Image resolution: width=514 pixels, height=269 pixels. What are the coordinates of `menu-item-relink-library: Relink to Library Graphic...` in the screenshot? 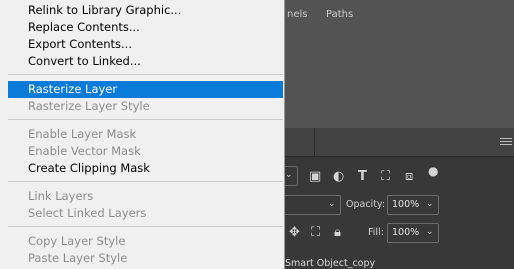 It's located at (145, 10).